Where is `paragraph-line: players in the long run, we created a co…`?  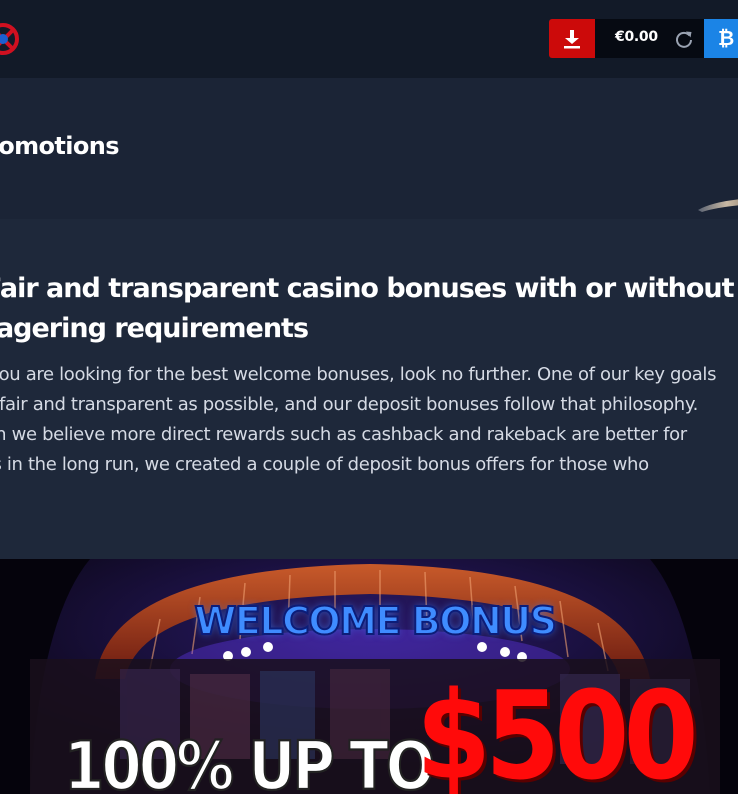
paragraph-line: players in the long run, we created a co… is located at coordinates (324, 464).